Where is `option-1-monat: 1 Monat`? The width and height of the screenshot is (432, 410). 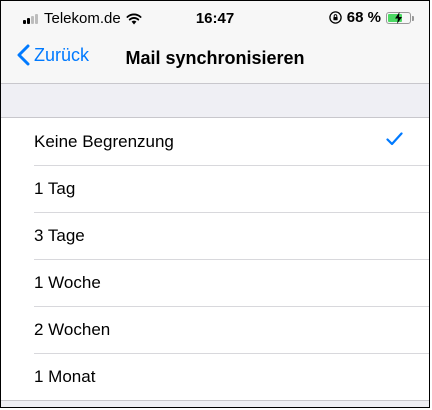
option-1-monat: 1 Monat is located at coordinates (215, 376).